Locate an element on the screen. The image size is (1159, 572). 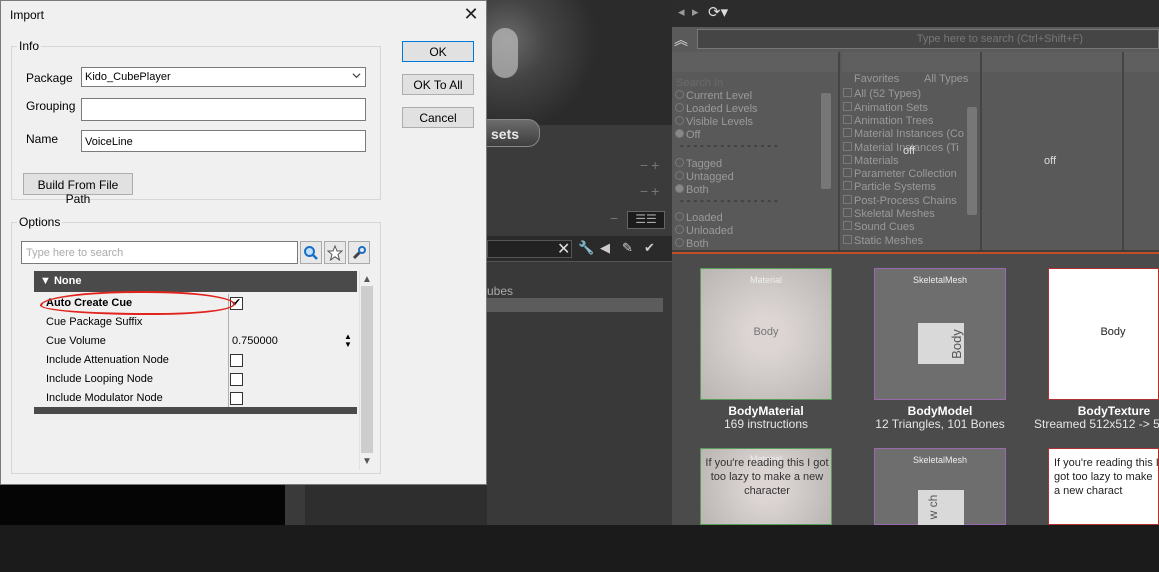
wrench-icon is located at coordinates (359, 252).